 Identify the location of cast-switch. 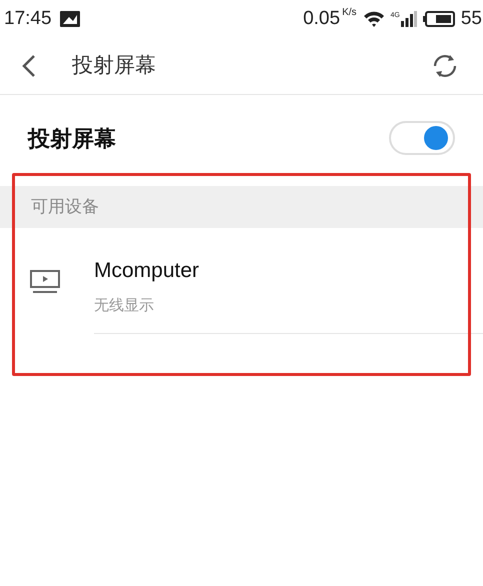
(422, 138).